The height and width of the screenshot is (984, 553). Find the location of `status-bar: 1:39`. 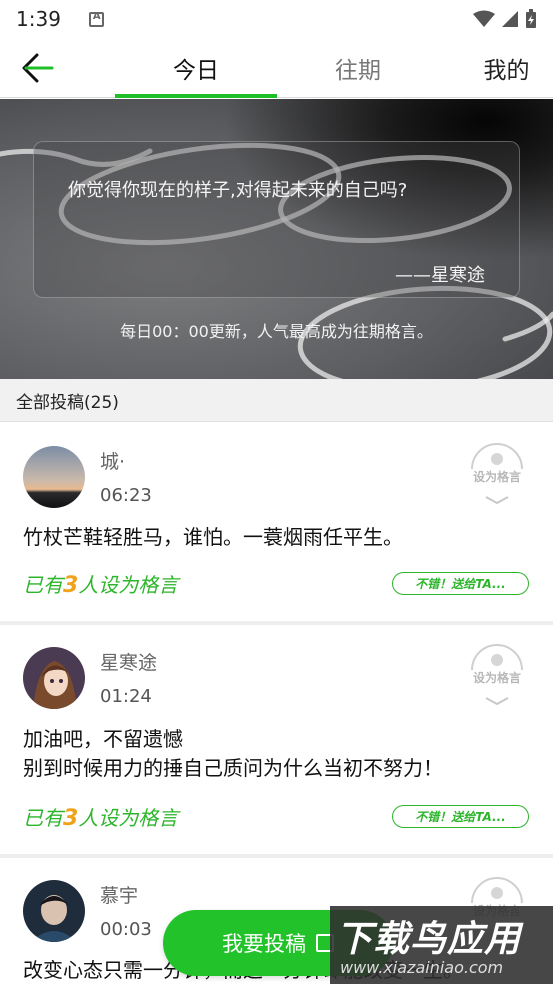

status-bar: 1:39 is located at coordinates (276, 19).